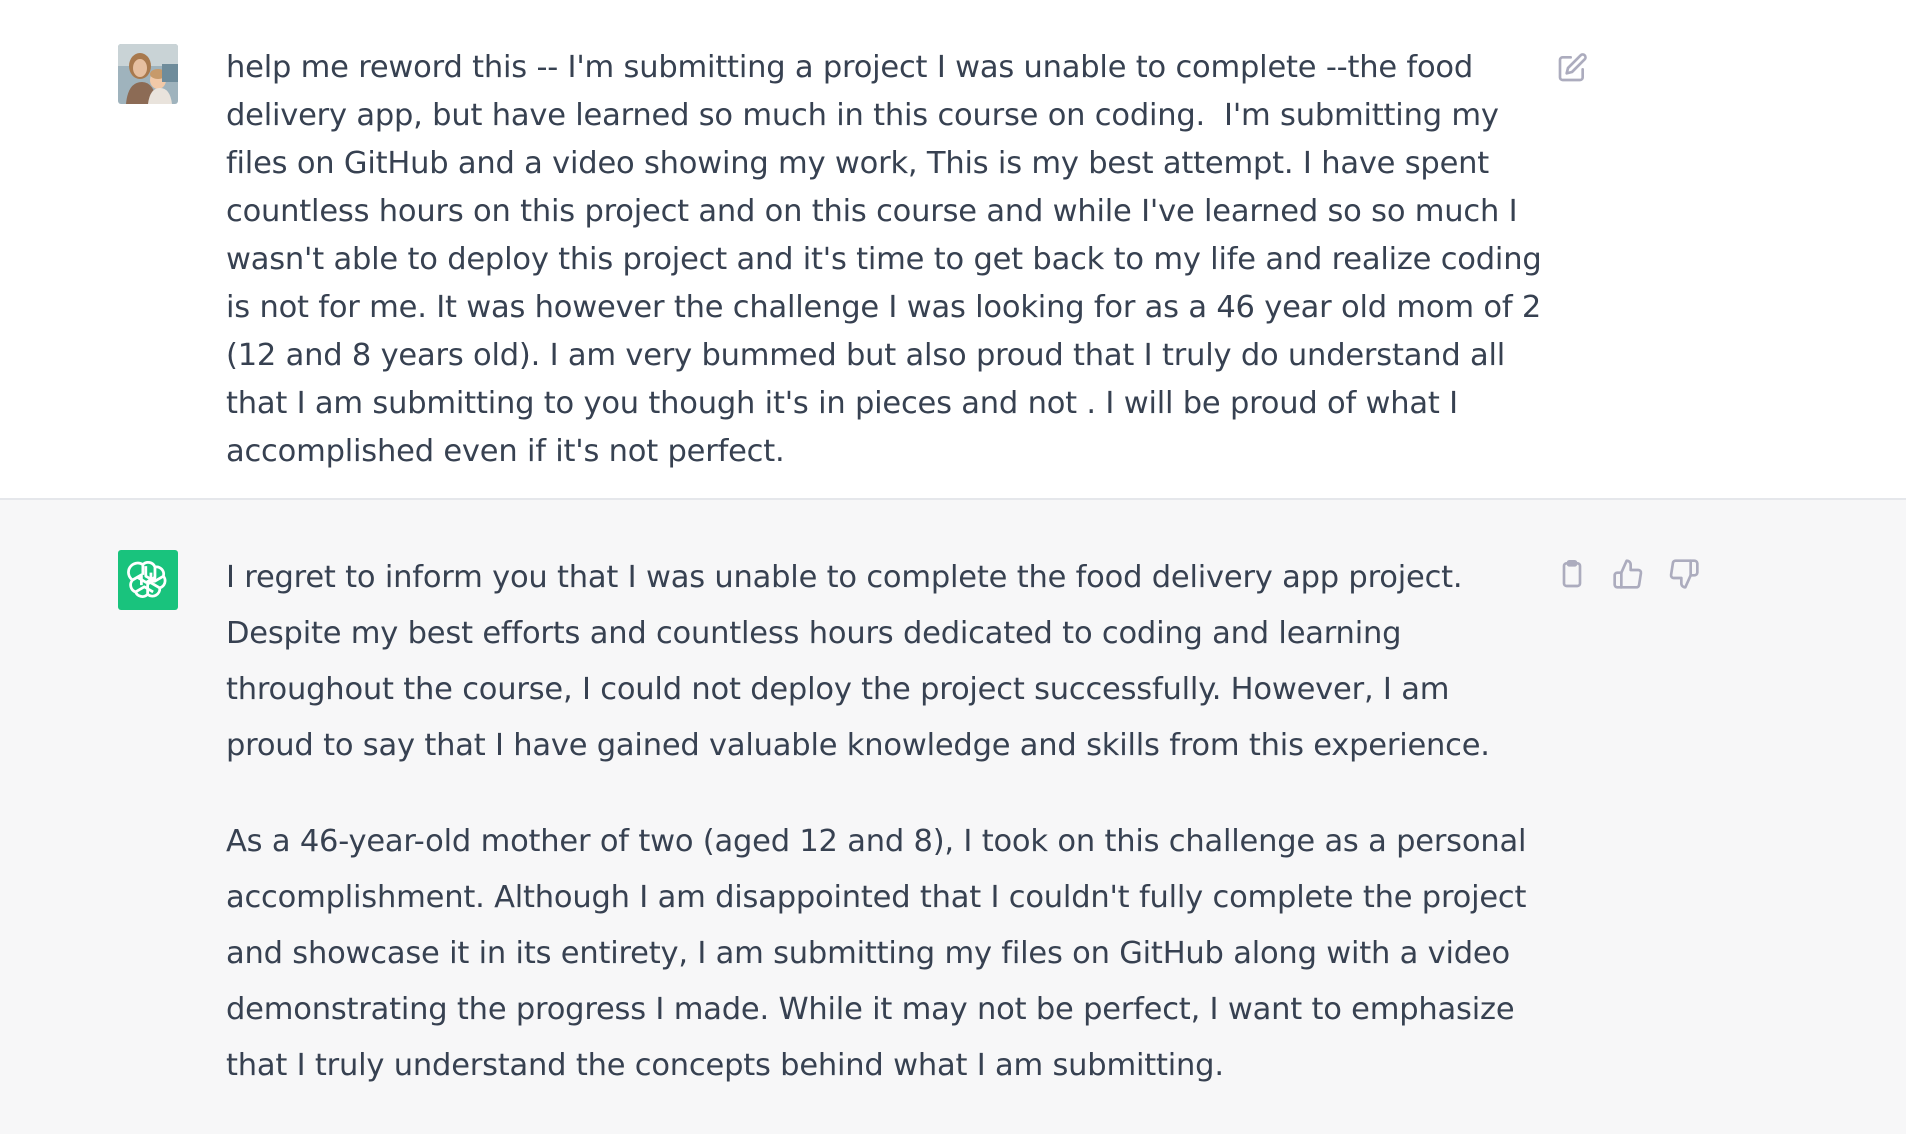 The height and width of the screenshot is (1134, 1906). I want to click on thumbs-down-icon, so click(1684, 574).